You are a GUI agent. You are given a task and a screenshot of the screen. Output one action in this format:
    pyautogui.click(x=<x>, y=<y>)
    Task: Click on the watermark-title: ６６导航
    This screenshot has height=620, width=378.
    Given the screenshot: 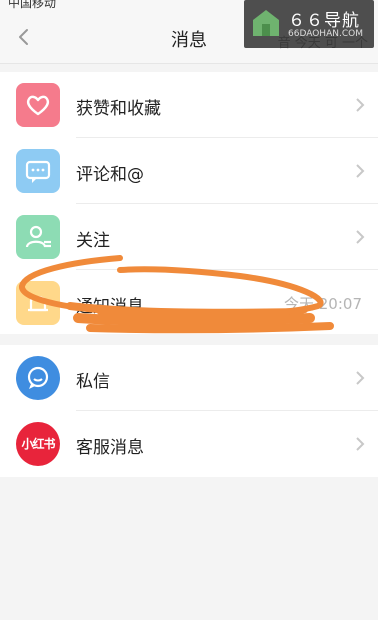 What is the action you would take?
    pyautogui.click(x=324, y=21)
    